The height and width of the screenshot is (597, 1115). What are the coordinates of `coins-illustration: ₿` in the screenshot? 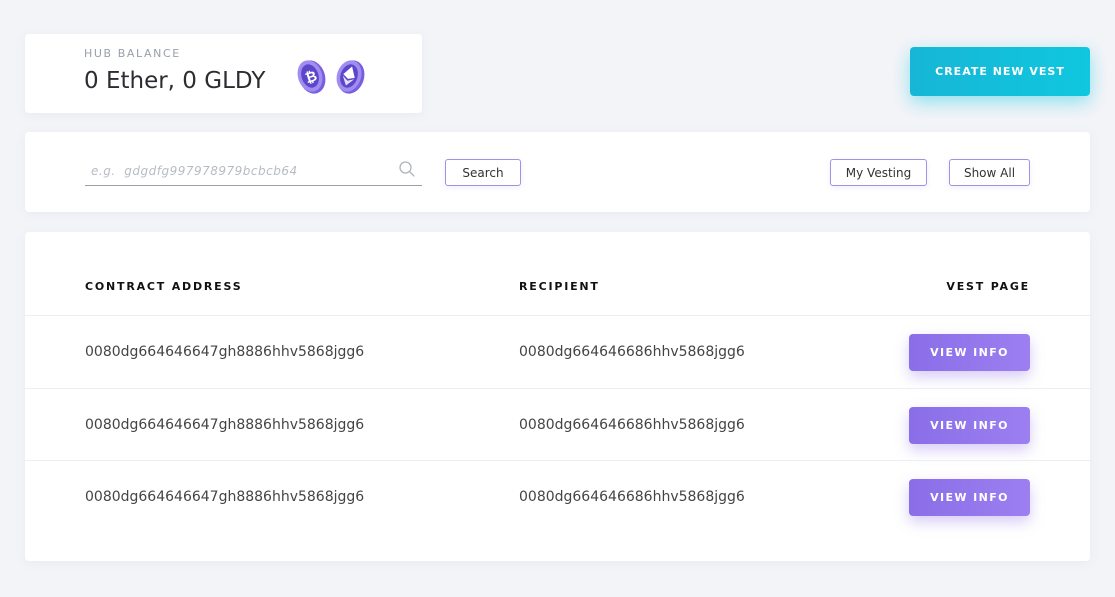 It's located at (331, 77).